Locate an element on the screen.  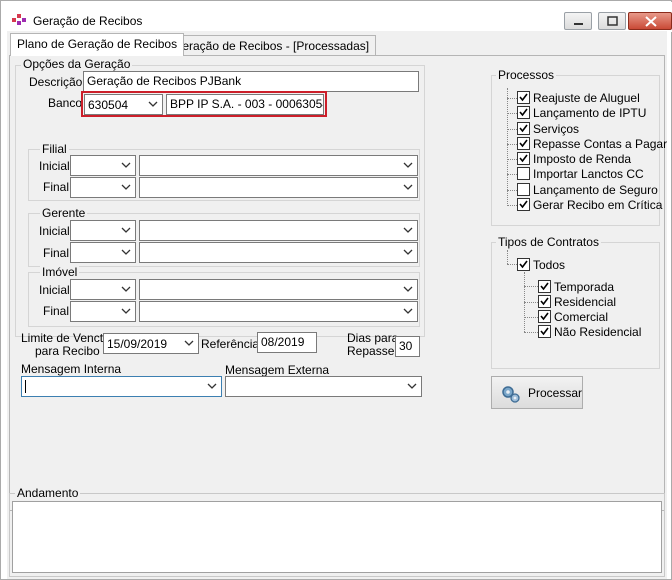
filial-inicial-code-select is located at coordinates (103, 165).